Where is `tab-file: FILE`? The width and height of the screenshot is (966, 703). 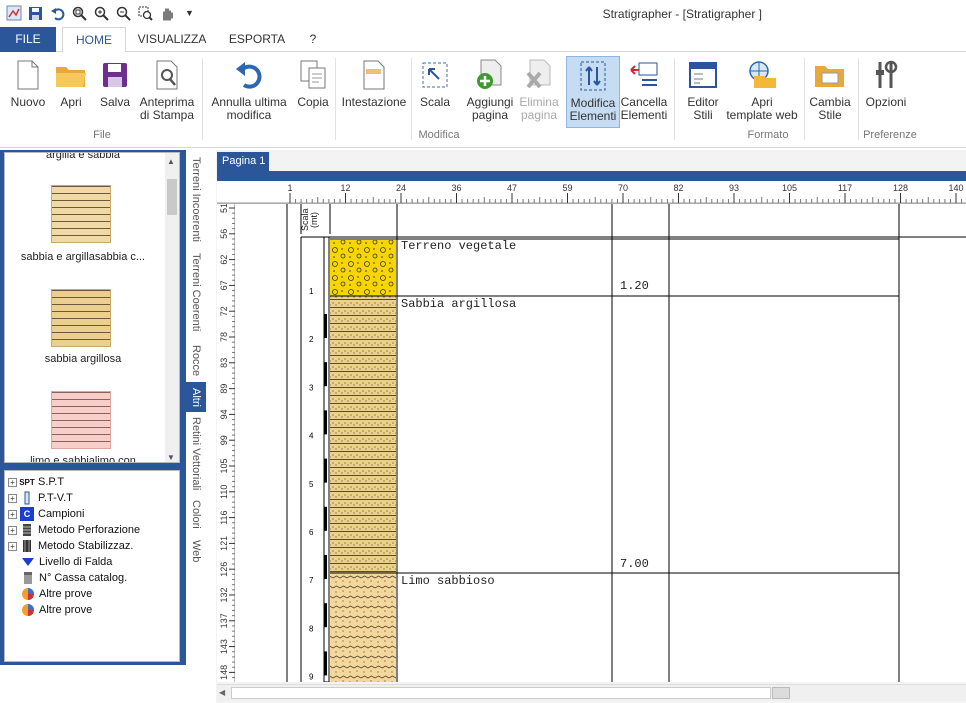
tab-file: FILE is located at coordinates (28, 39).